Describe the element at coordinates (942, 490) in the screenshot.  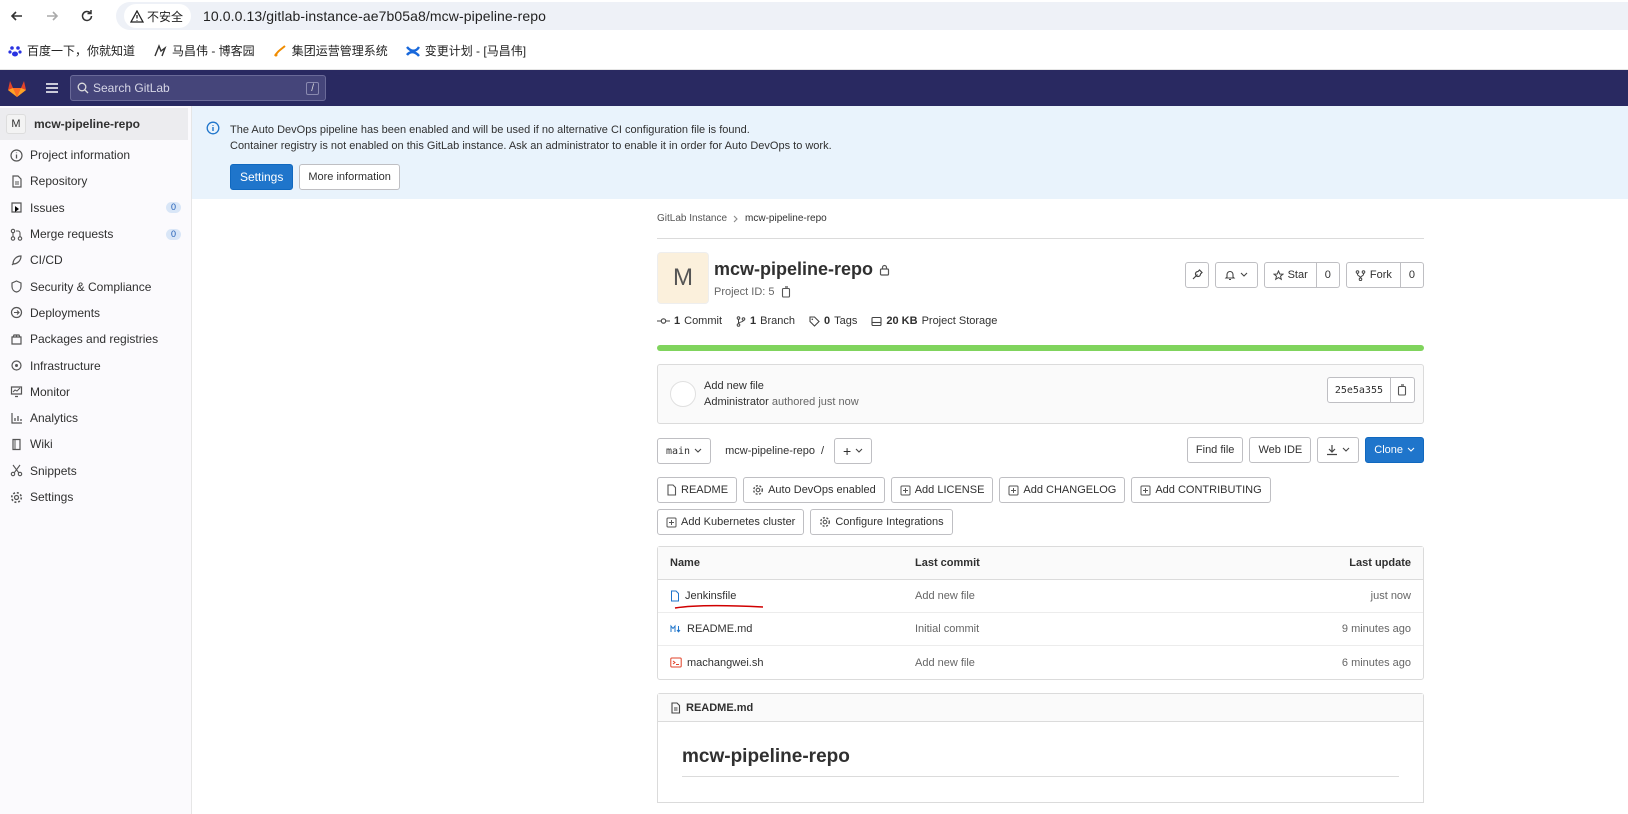
I see `add-license-button: Add LICENSE` at that location.